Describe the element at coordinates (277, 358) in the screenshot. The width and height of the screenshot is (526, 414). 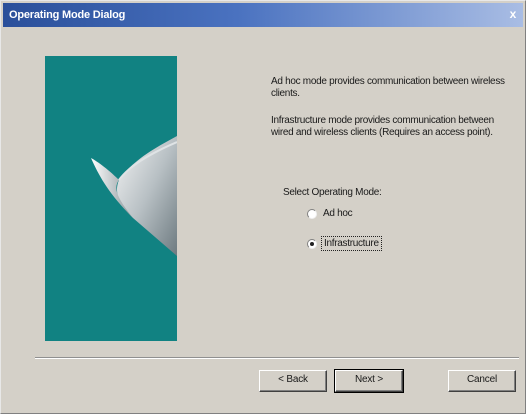
I see `button-separator` at that location.